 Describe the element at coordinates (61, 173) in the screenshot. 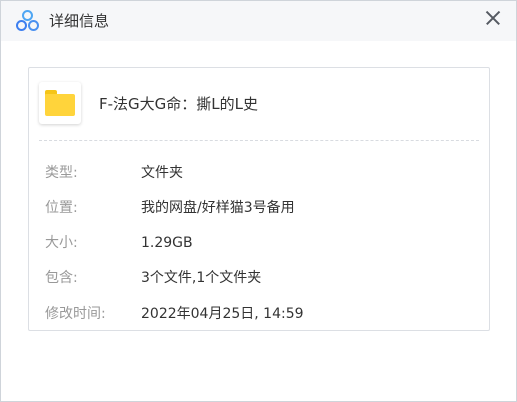

I see `detail-label: 类型:` at that location.